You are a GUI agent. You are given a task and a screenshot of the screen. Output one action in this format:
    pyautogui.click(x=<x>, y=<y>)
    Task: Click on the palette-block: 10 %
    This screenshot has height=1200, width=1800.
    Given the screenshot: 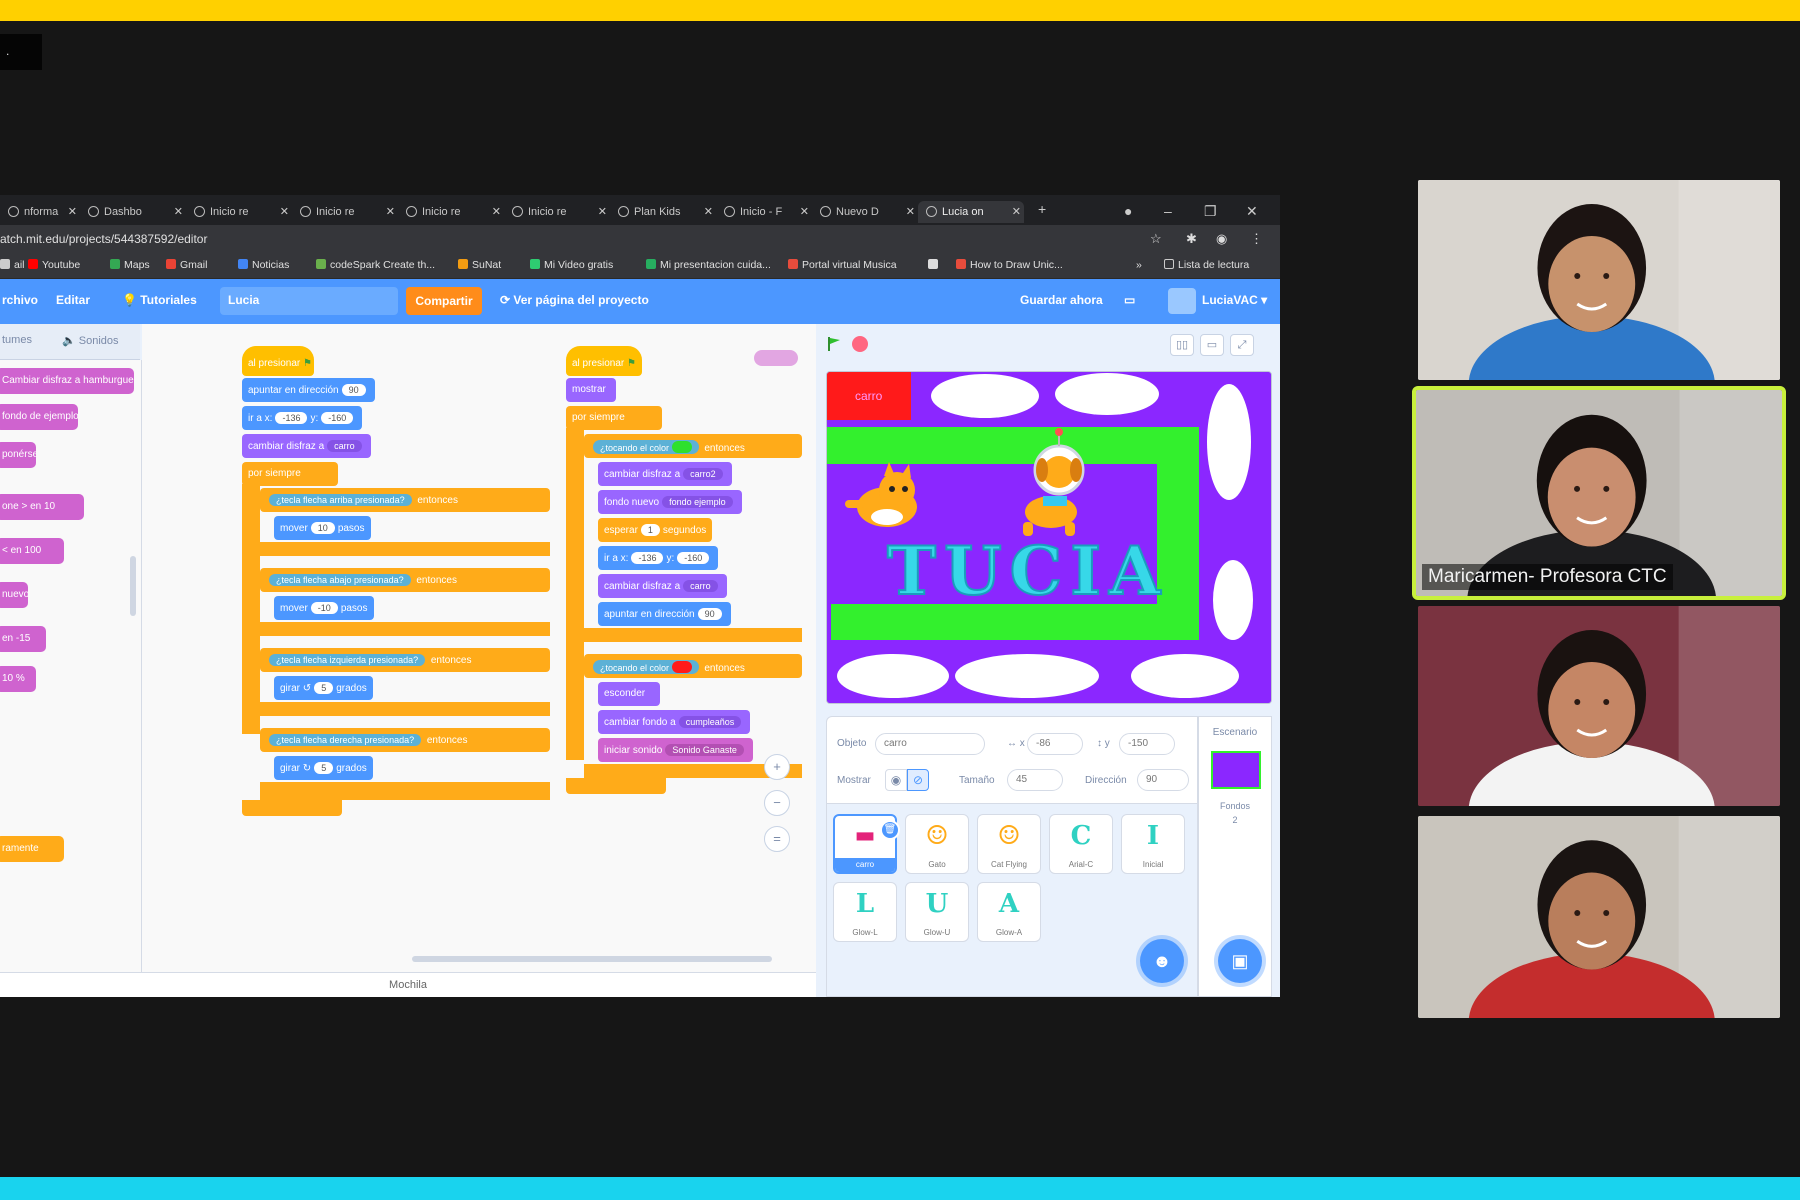 What is the action you would take?
    pyautogui.click(x=18, y=679)
    